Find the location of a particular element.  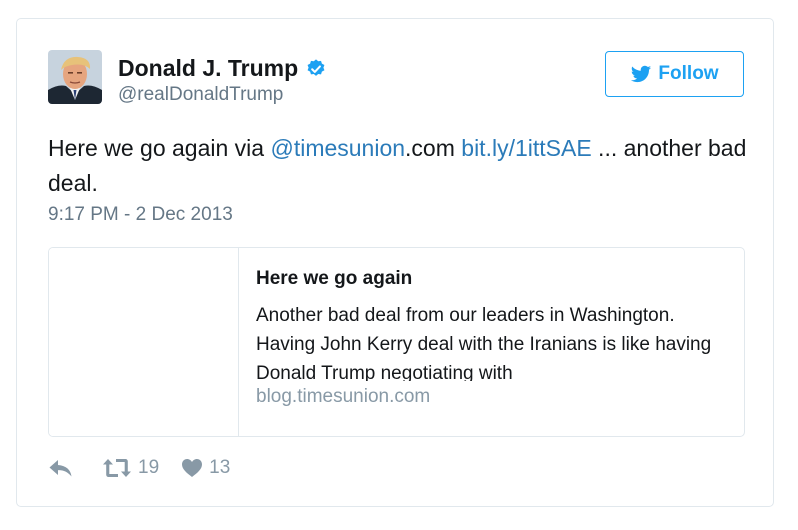

verified-badge-icon is located at coordinates (316, 67).